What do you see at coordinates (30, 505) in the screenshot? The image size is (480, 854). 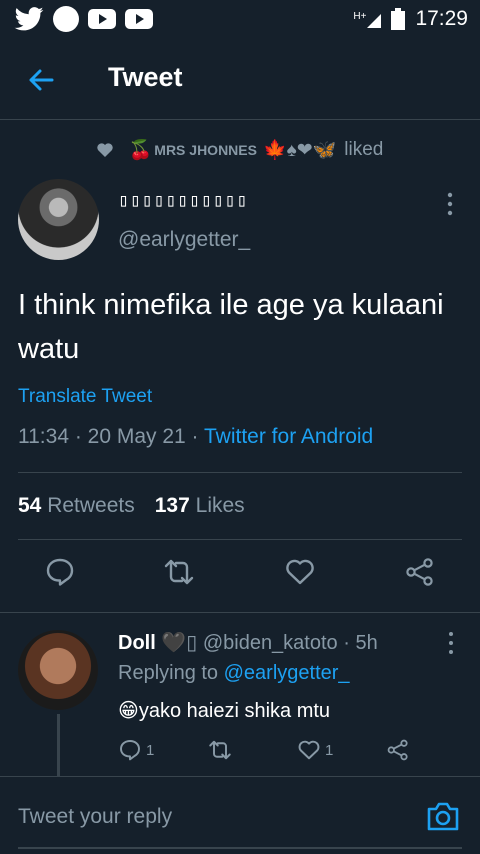 I see `retweet-count: 54` at bounding box center [30, 505].